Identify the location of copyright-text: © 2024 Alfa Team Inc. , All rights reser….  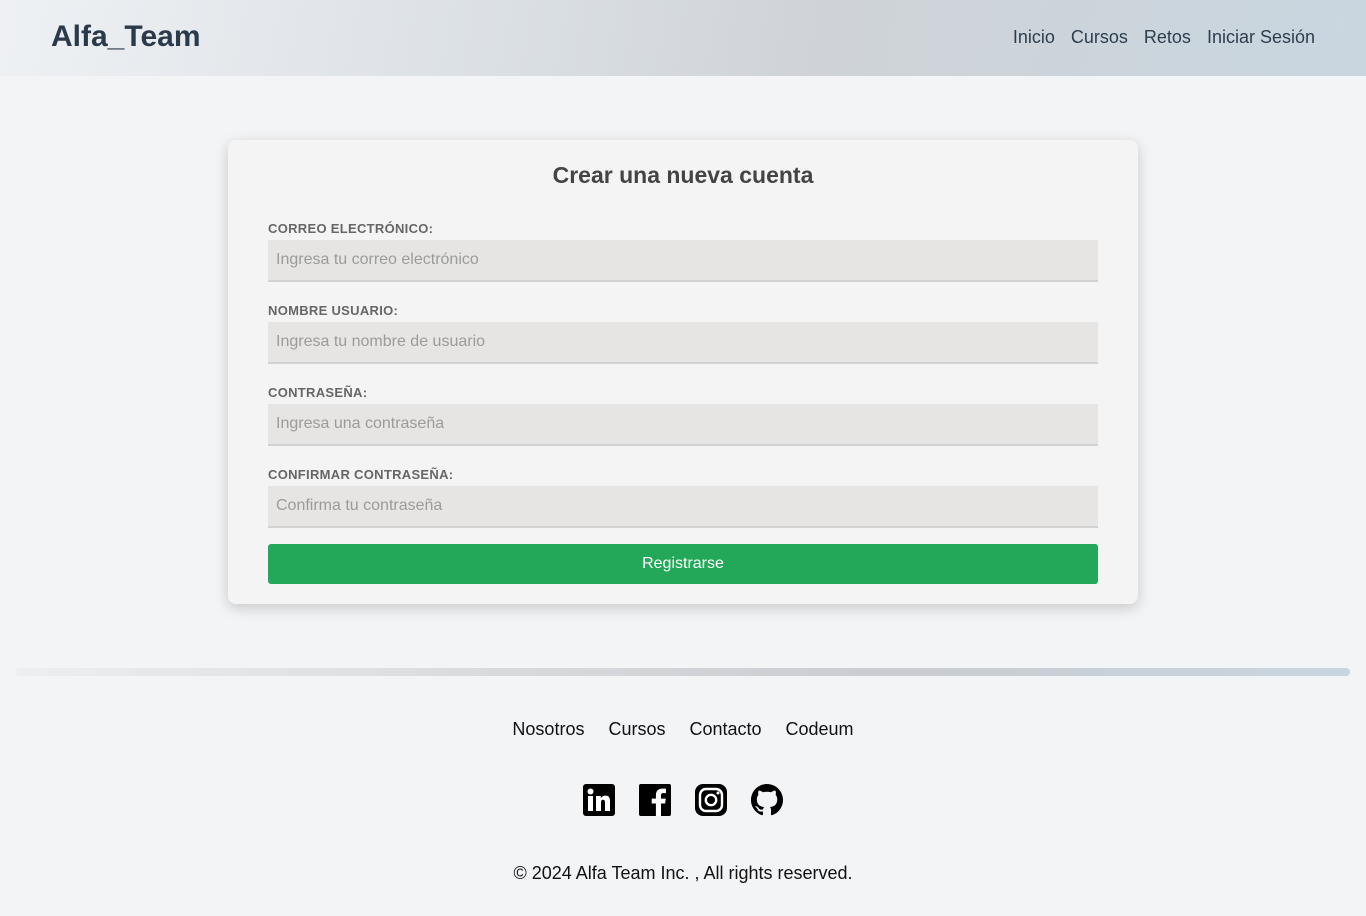
(683, 873).